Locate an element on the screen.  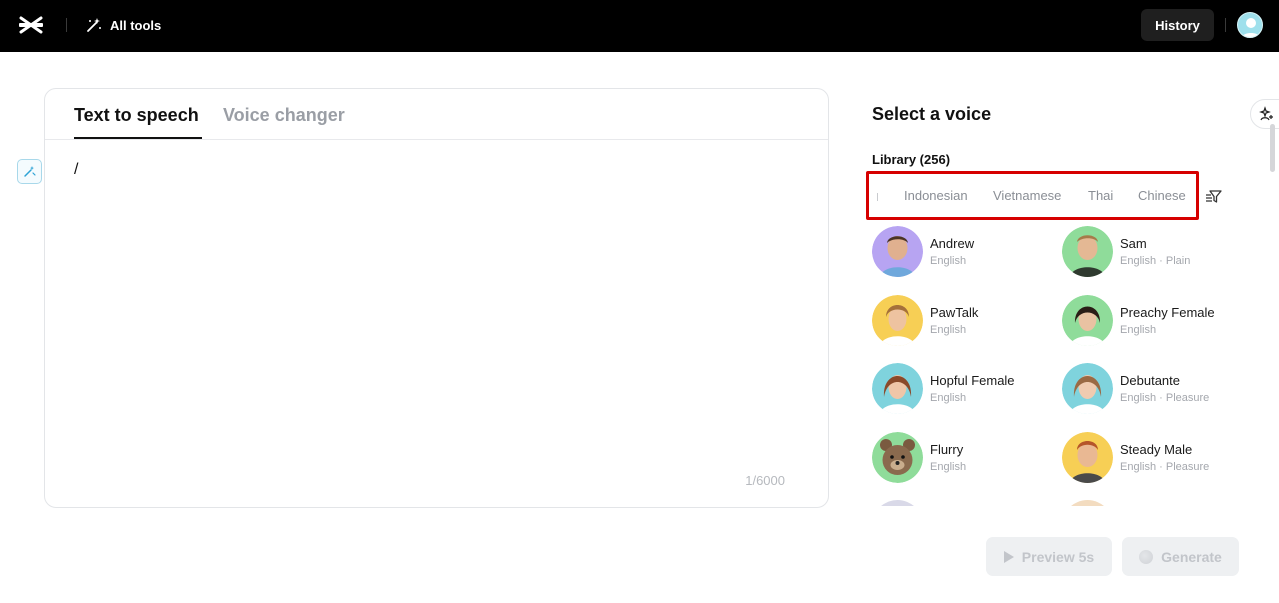
ai-sparkle-icon is located at coordinates (1266, 113).